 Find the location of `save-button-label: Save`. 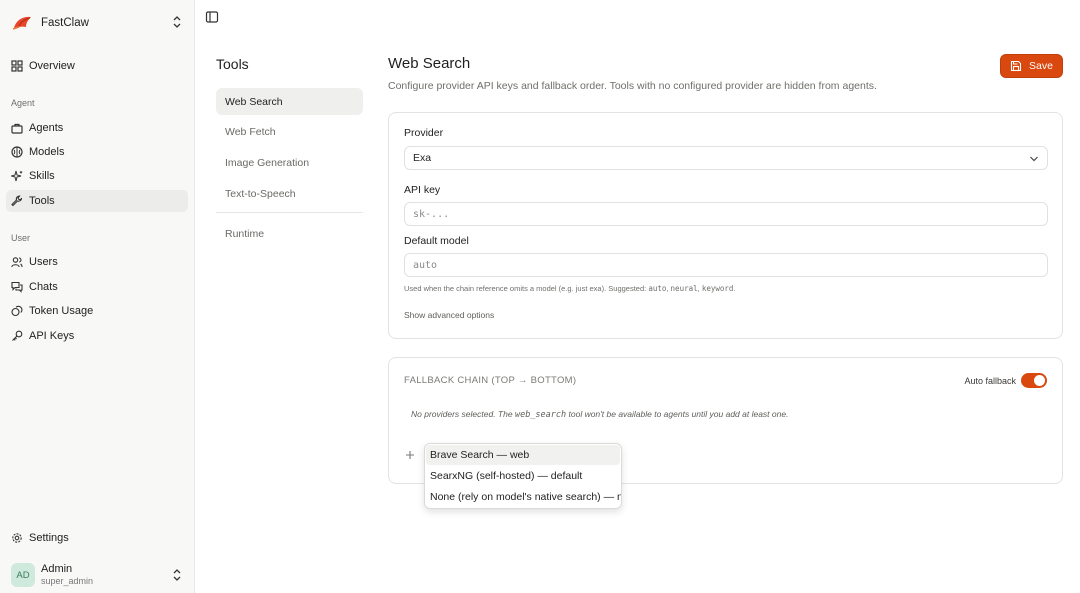

save-button-label: Save is located at coordinates (1041, 66).